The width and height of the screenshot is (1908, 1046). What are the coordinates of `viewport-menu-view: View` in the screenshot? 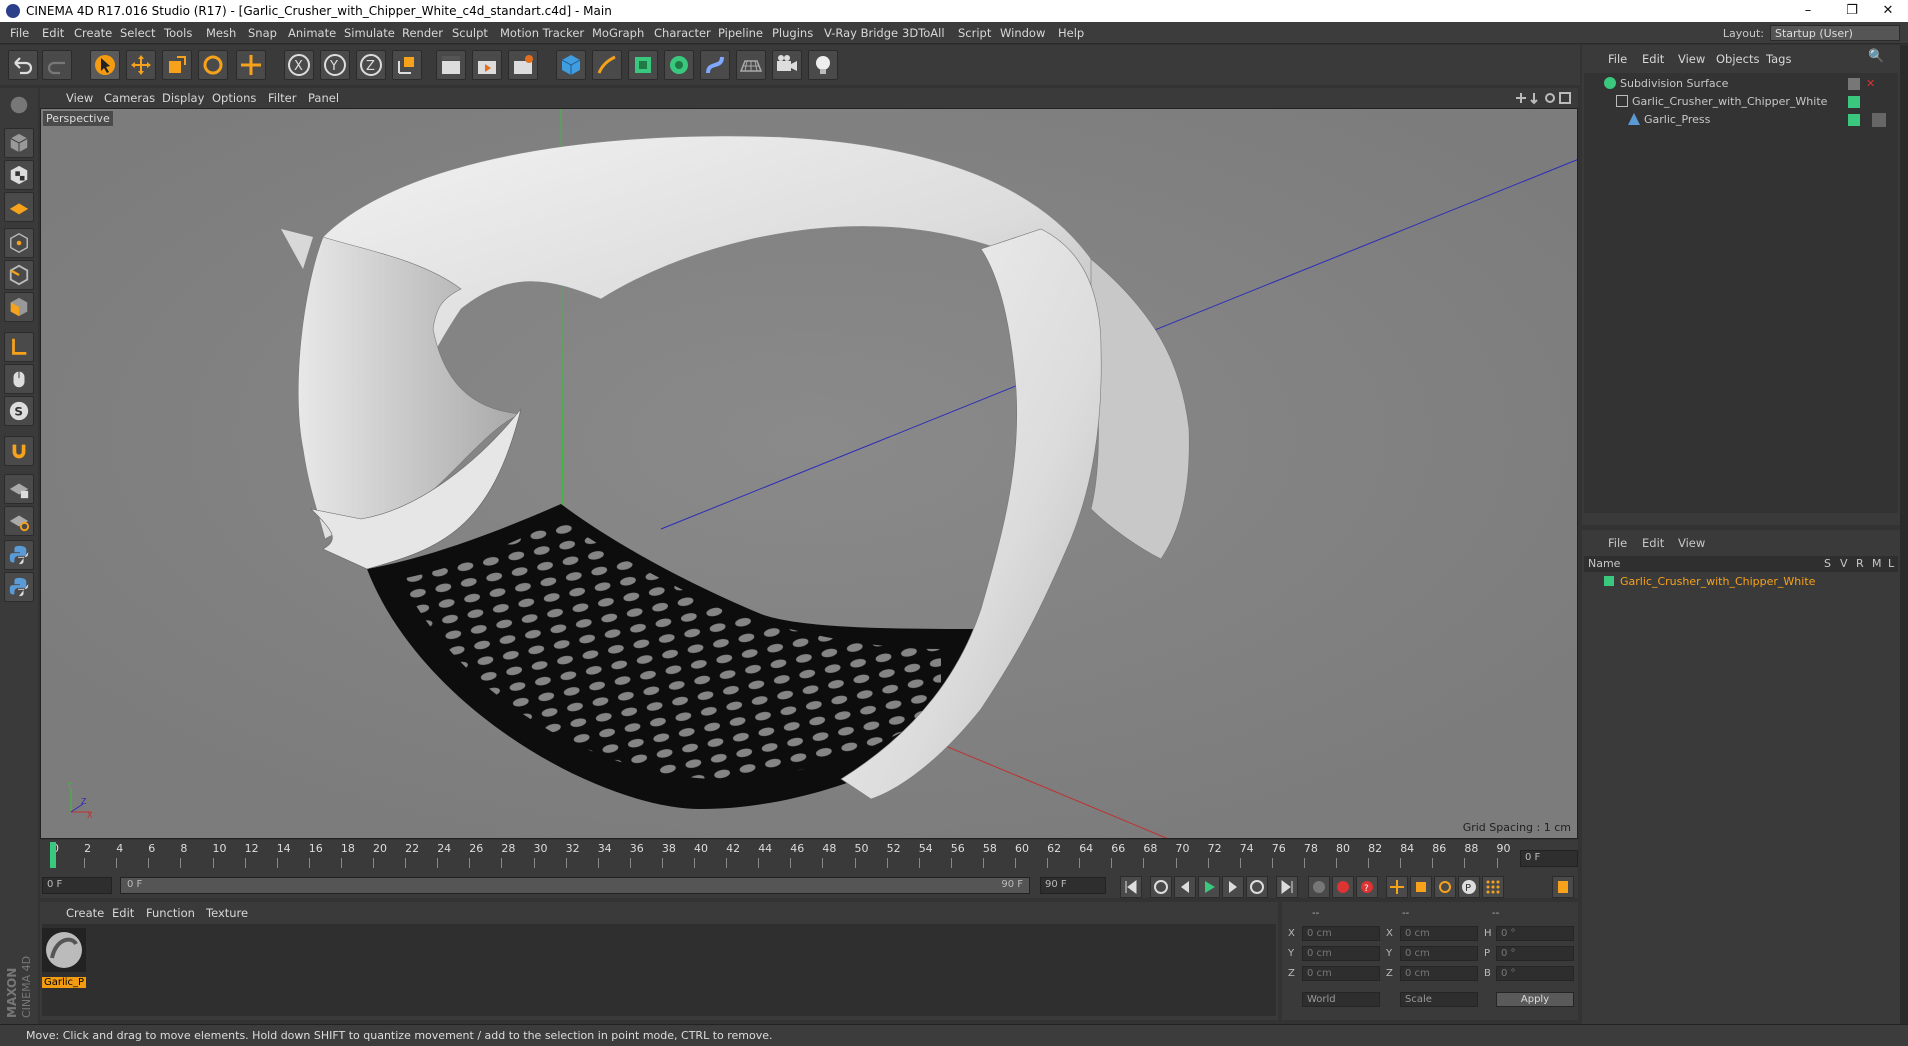 It's located at (79, 98).